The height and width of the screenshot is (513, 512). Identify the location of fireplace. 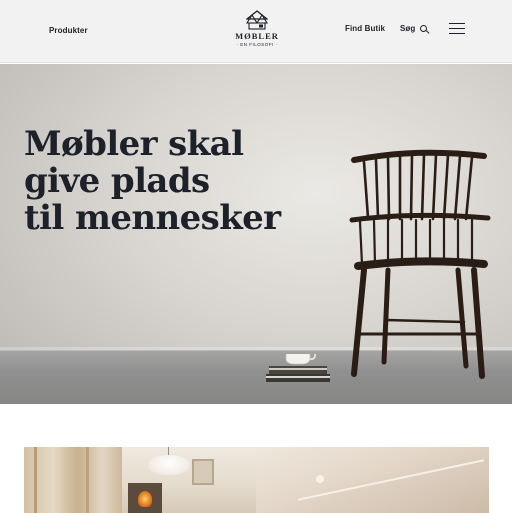
(145, 498).